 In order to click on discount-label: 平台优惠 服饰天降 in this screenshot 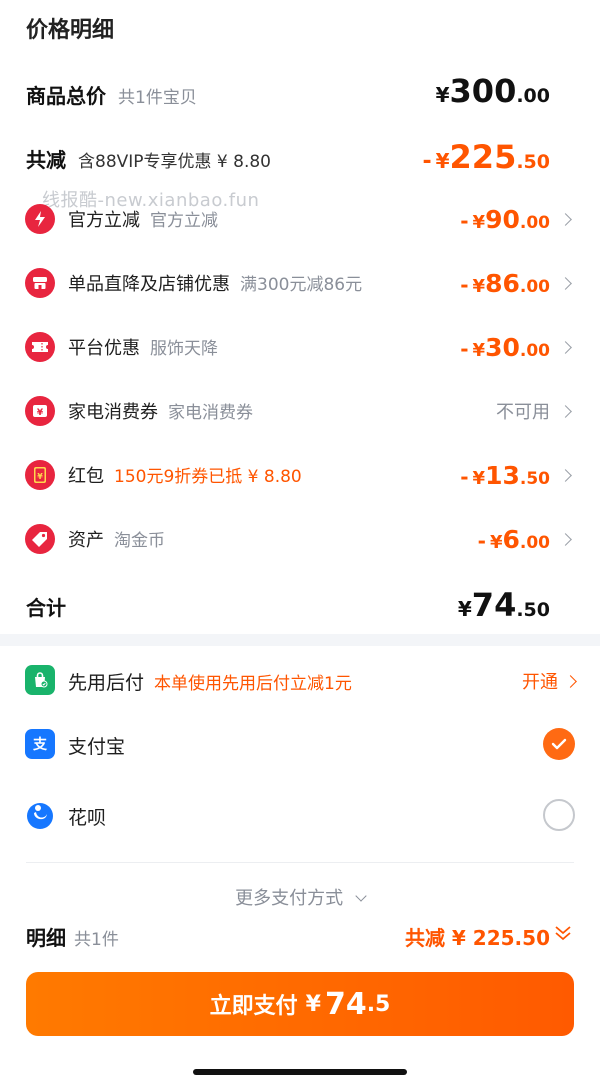, I will do `click(143, 348)`.